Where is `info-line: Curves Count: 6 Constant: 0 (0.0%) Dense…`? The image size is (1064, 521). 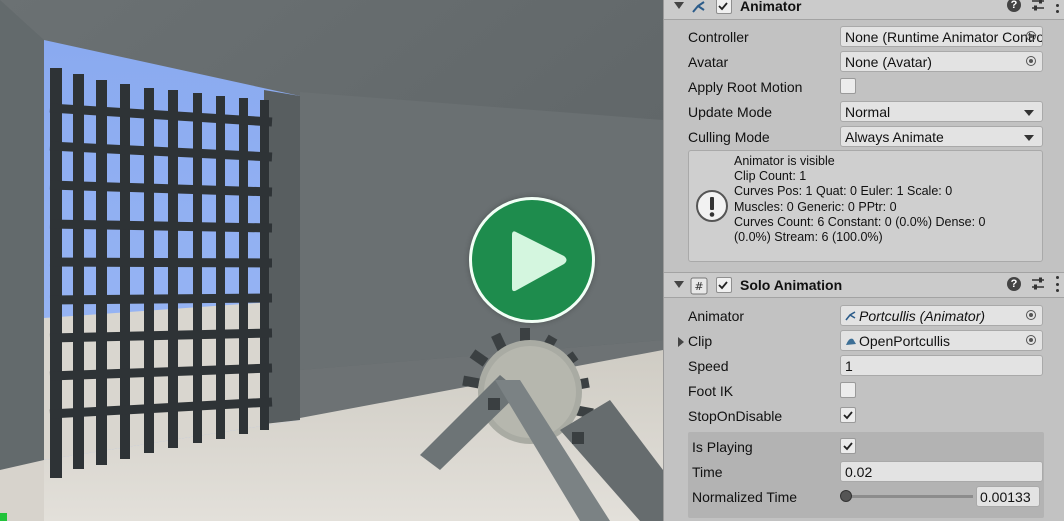 info-line: Curves Count: 6 Constant: 0 (0.0%) Dense… is located at coordinates (860, 221).